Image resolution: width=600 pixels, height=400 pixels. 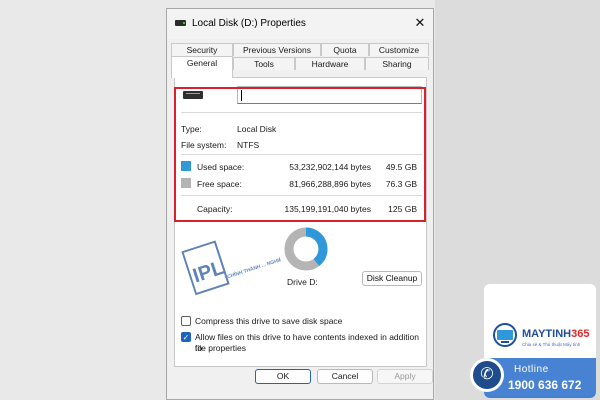 I want to click on ad-brand: MAYTINH365, so click(x=556, y=334).